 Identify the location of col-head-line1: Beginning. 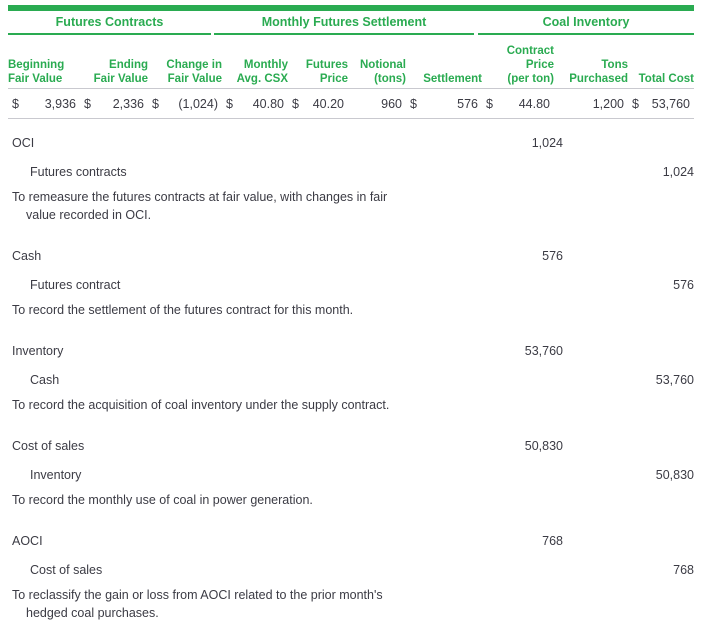
(36, 65).